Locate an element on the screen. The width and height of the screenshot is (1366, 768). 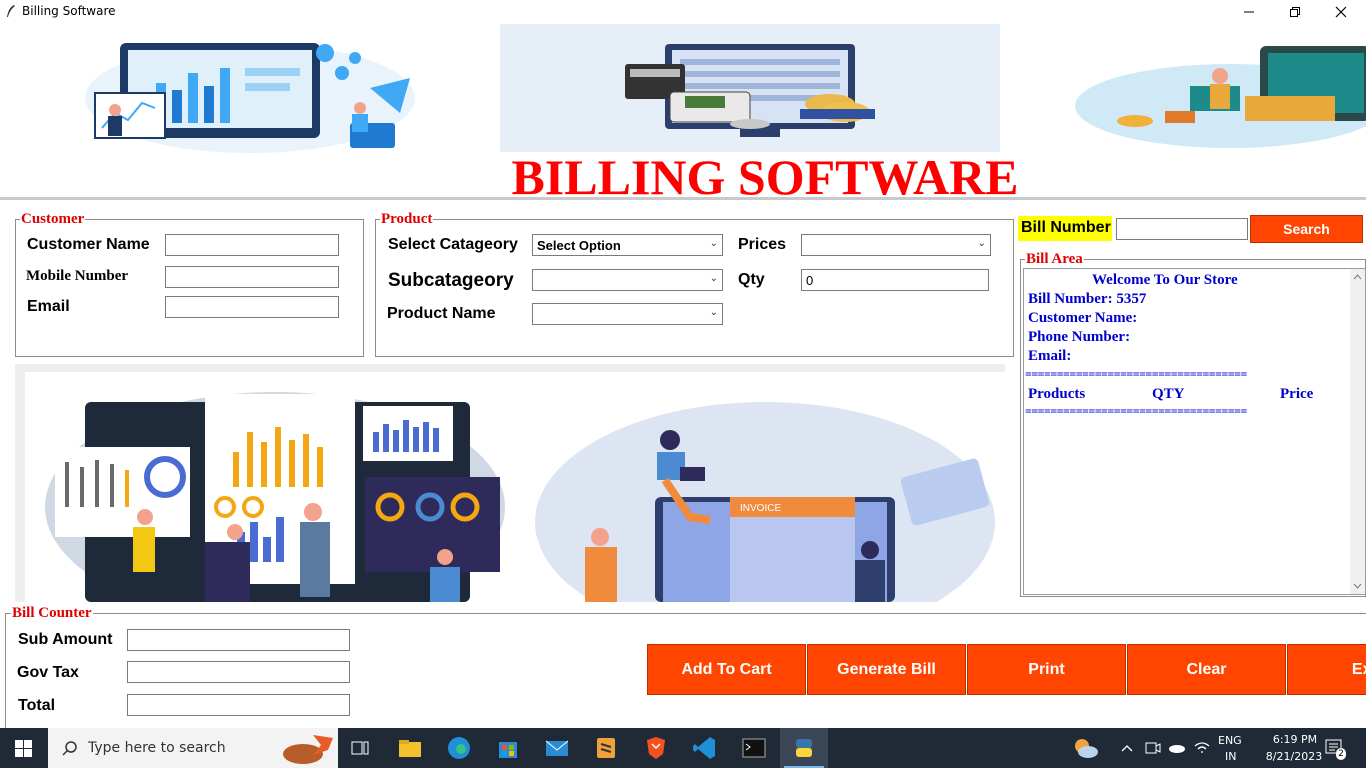
window-title: Billing Software is located at coordinates (69, 11).